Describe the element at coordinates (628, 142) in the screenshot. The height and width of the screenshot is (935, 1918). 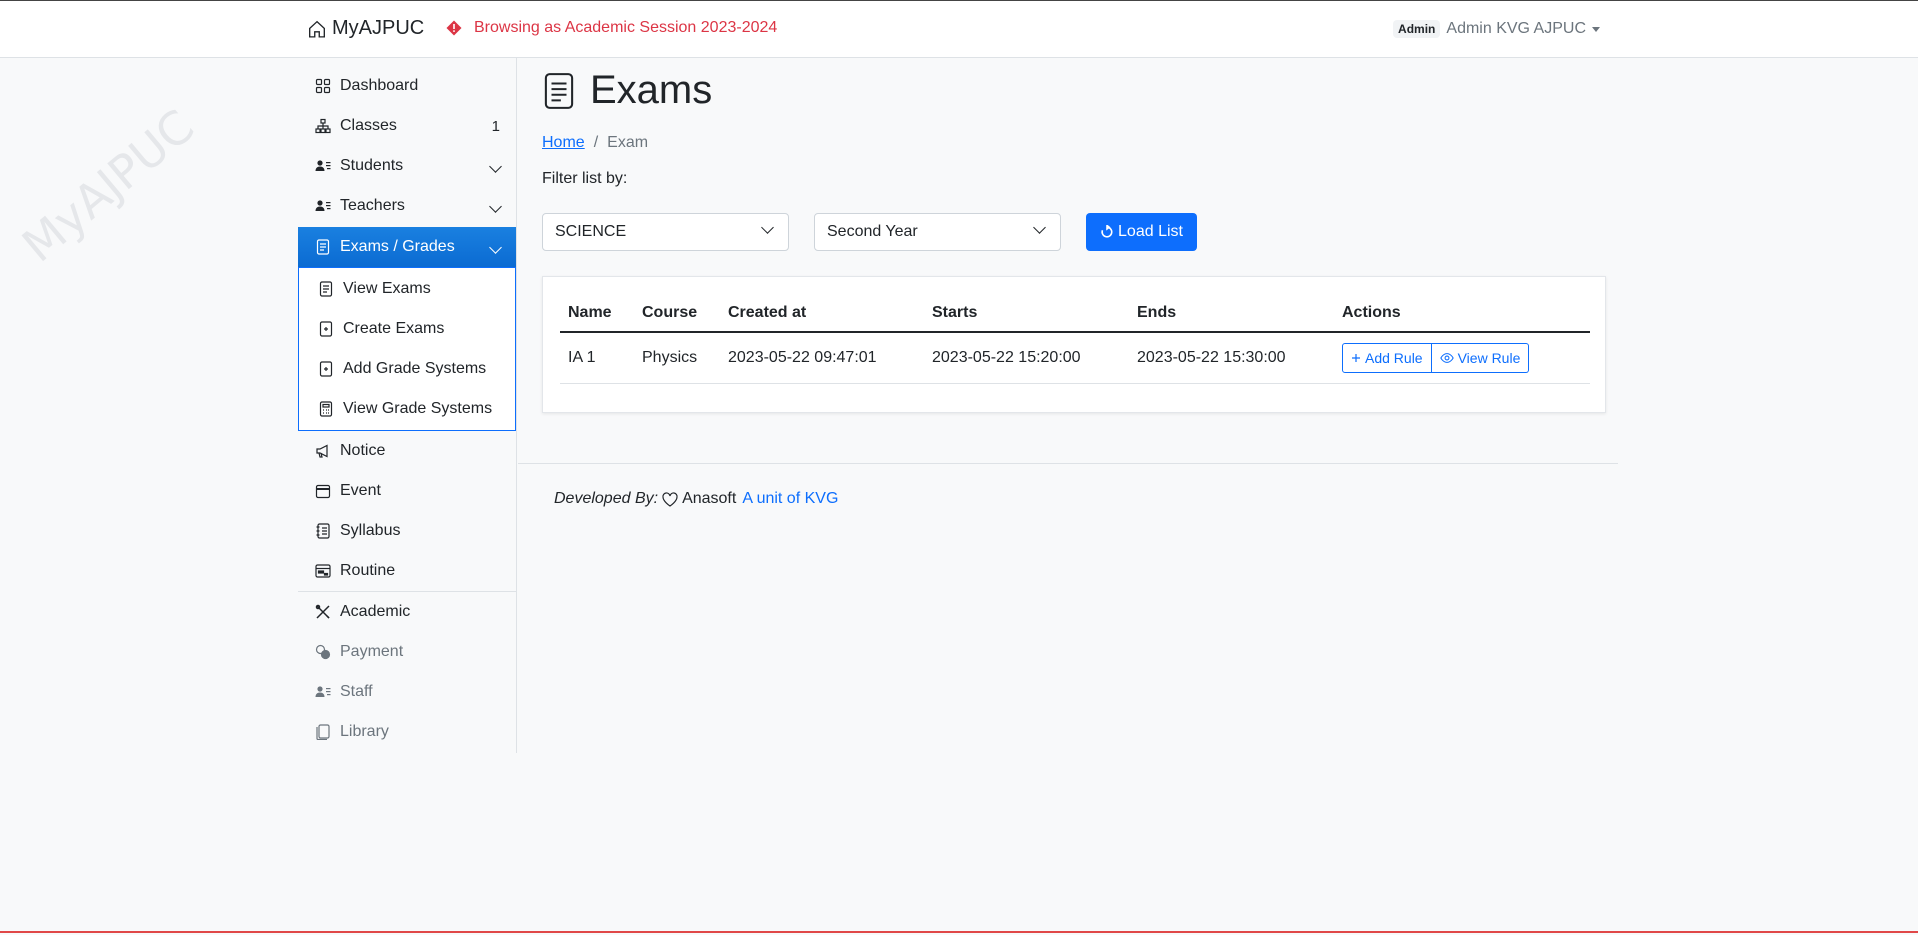
I see `breadcrumb-current: Exam` at that location.